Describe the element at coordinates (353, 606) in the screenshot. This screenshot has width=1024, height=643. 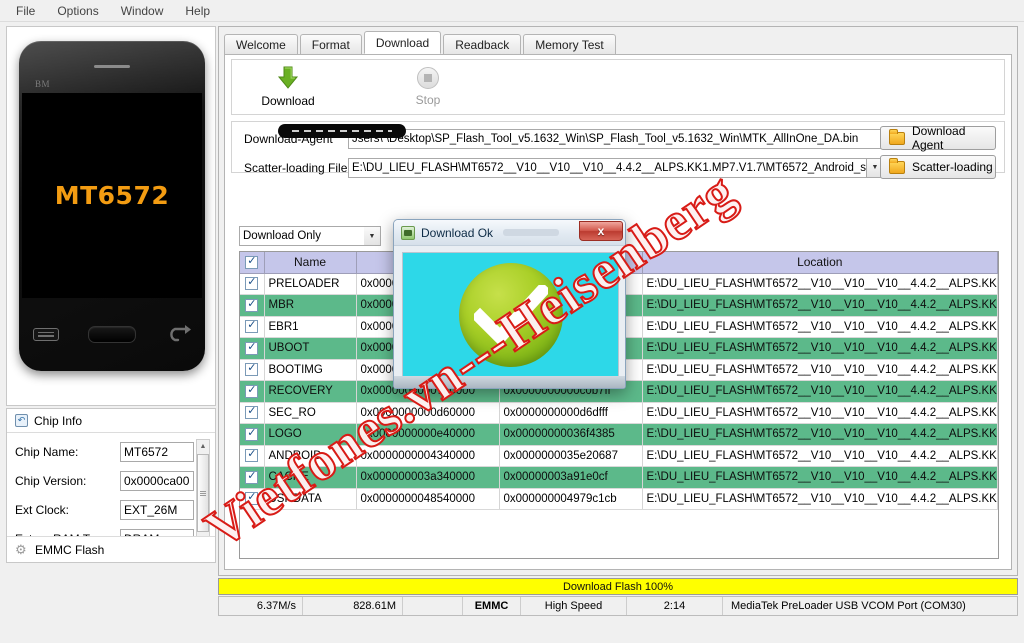
I see `status-size: 828.61M` at that location.